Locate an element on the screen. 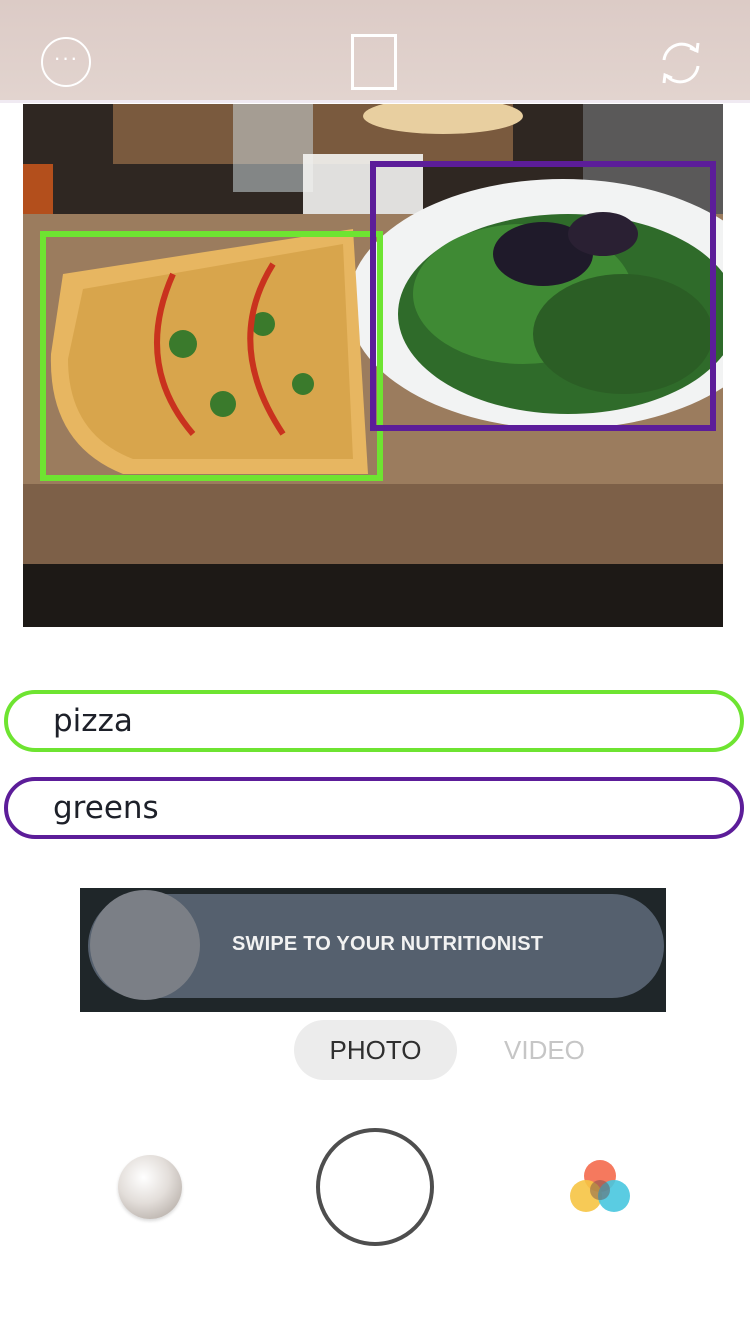 This screenshot has width=750, height=1334. camera-flip-icon is located at coordinates (681, 63).